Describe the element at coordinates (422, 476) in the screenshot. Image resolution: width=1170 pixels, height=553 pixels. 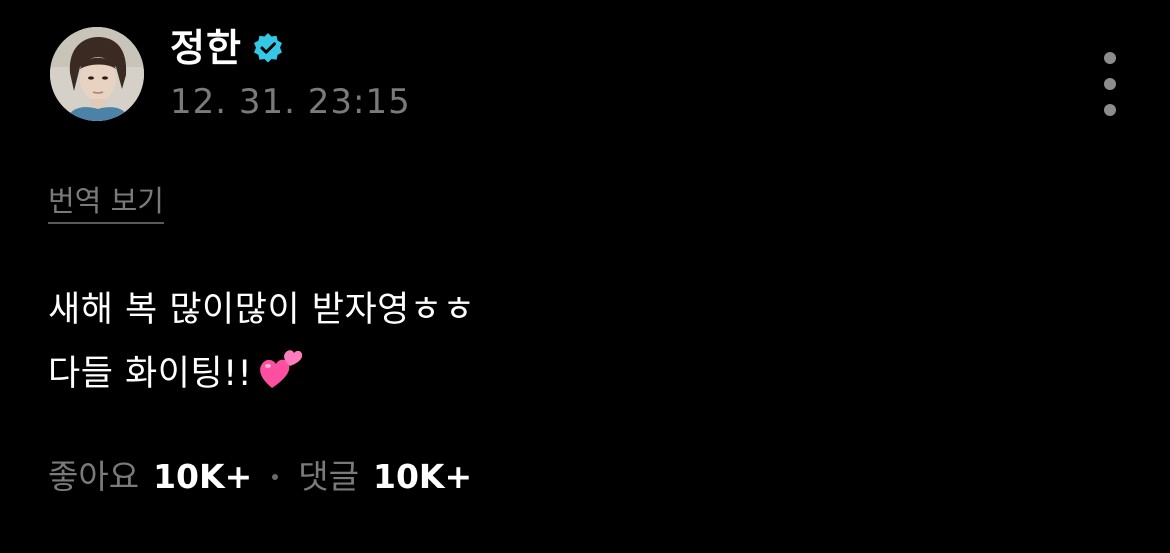
I see `comments-count: 10K+` at that location.